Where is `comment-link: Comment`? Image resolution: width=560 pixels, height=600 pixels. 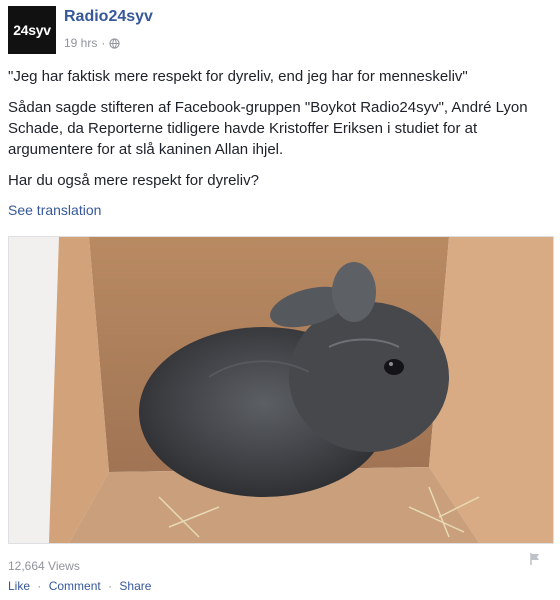
comment-link: Comment is located at coordinates (75, 586).